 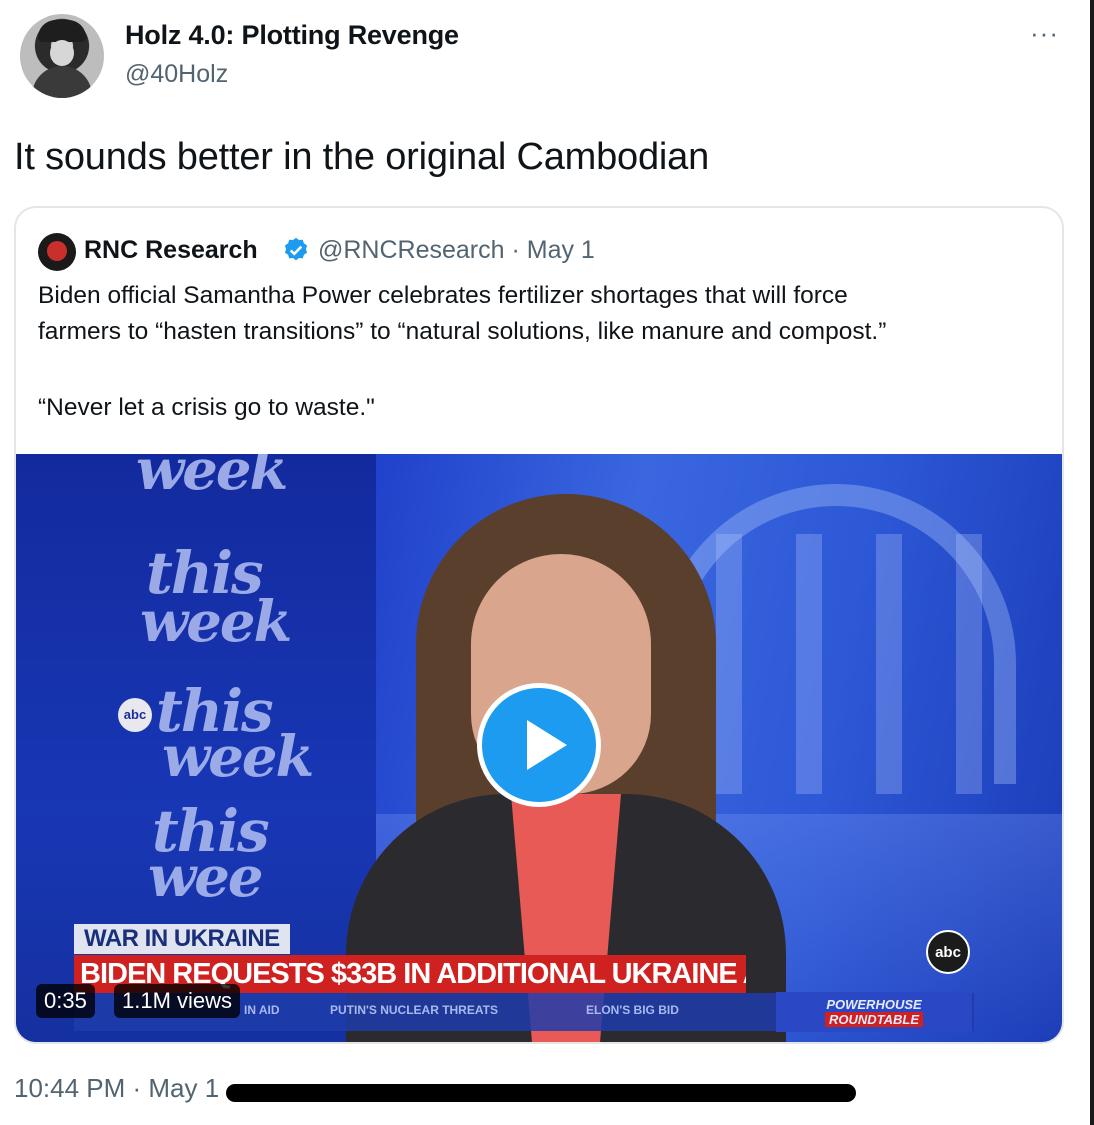 I want to click on quoted-author-name: RNC Research, so click(x=171, y=250).